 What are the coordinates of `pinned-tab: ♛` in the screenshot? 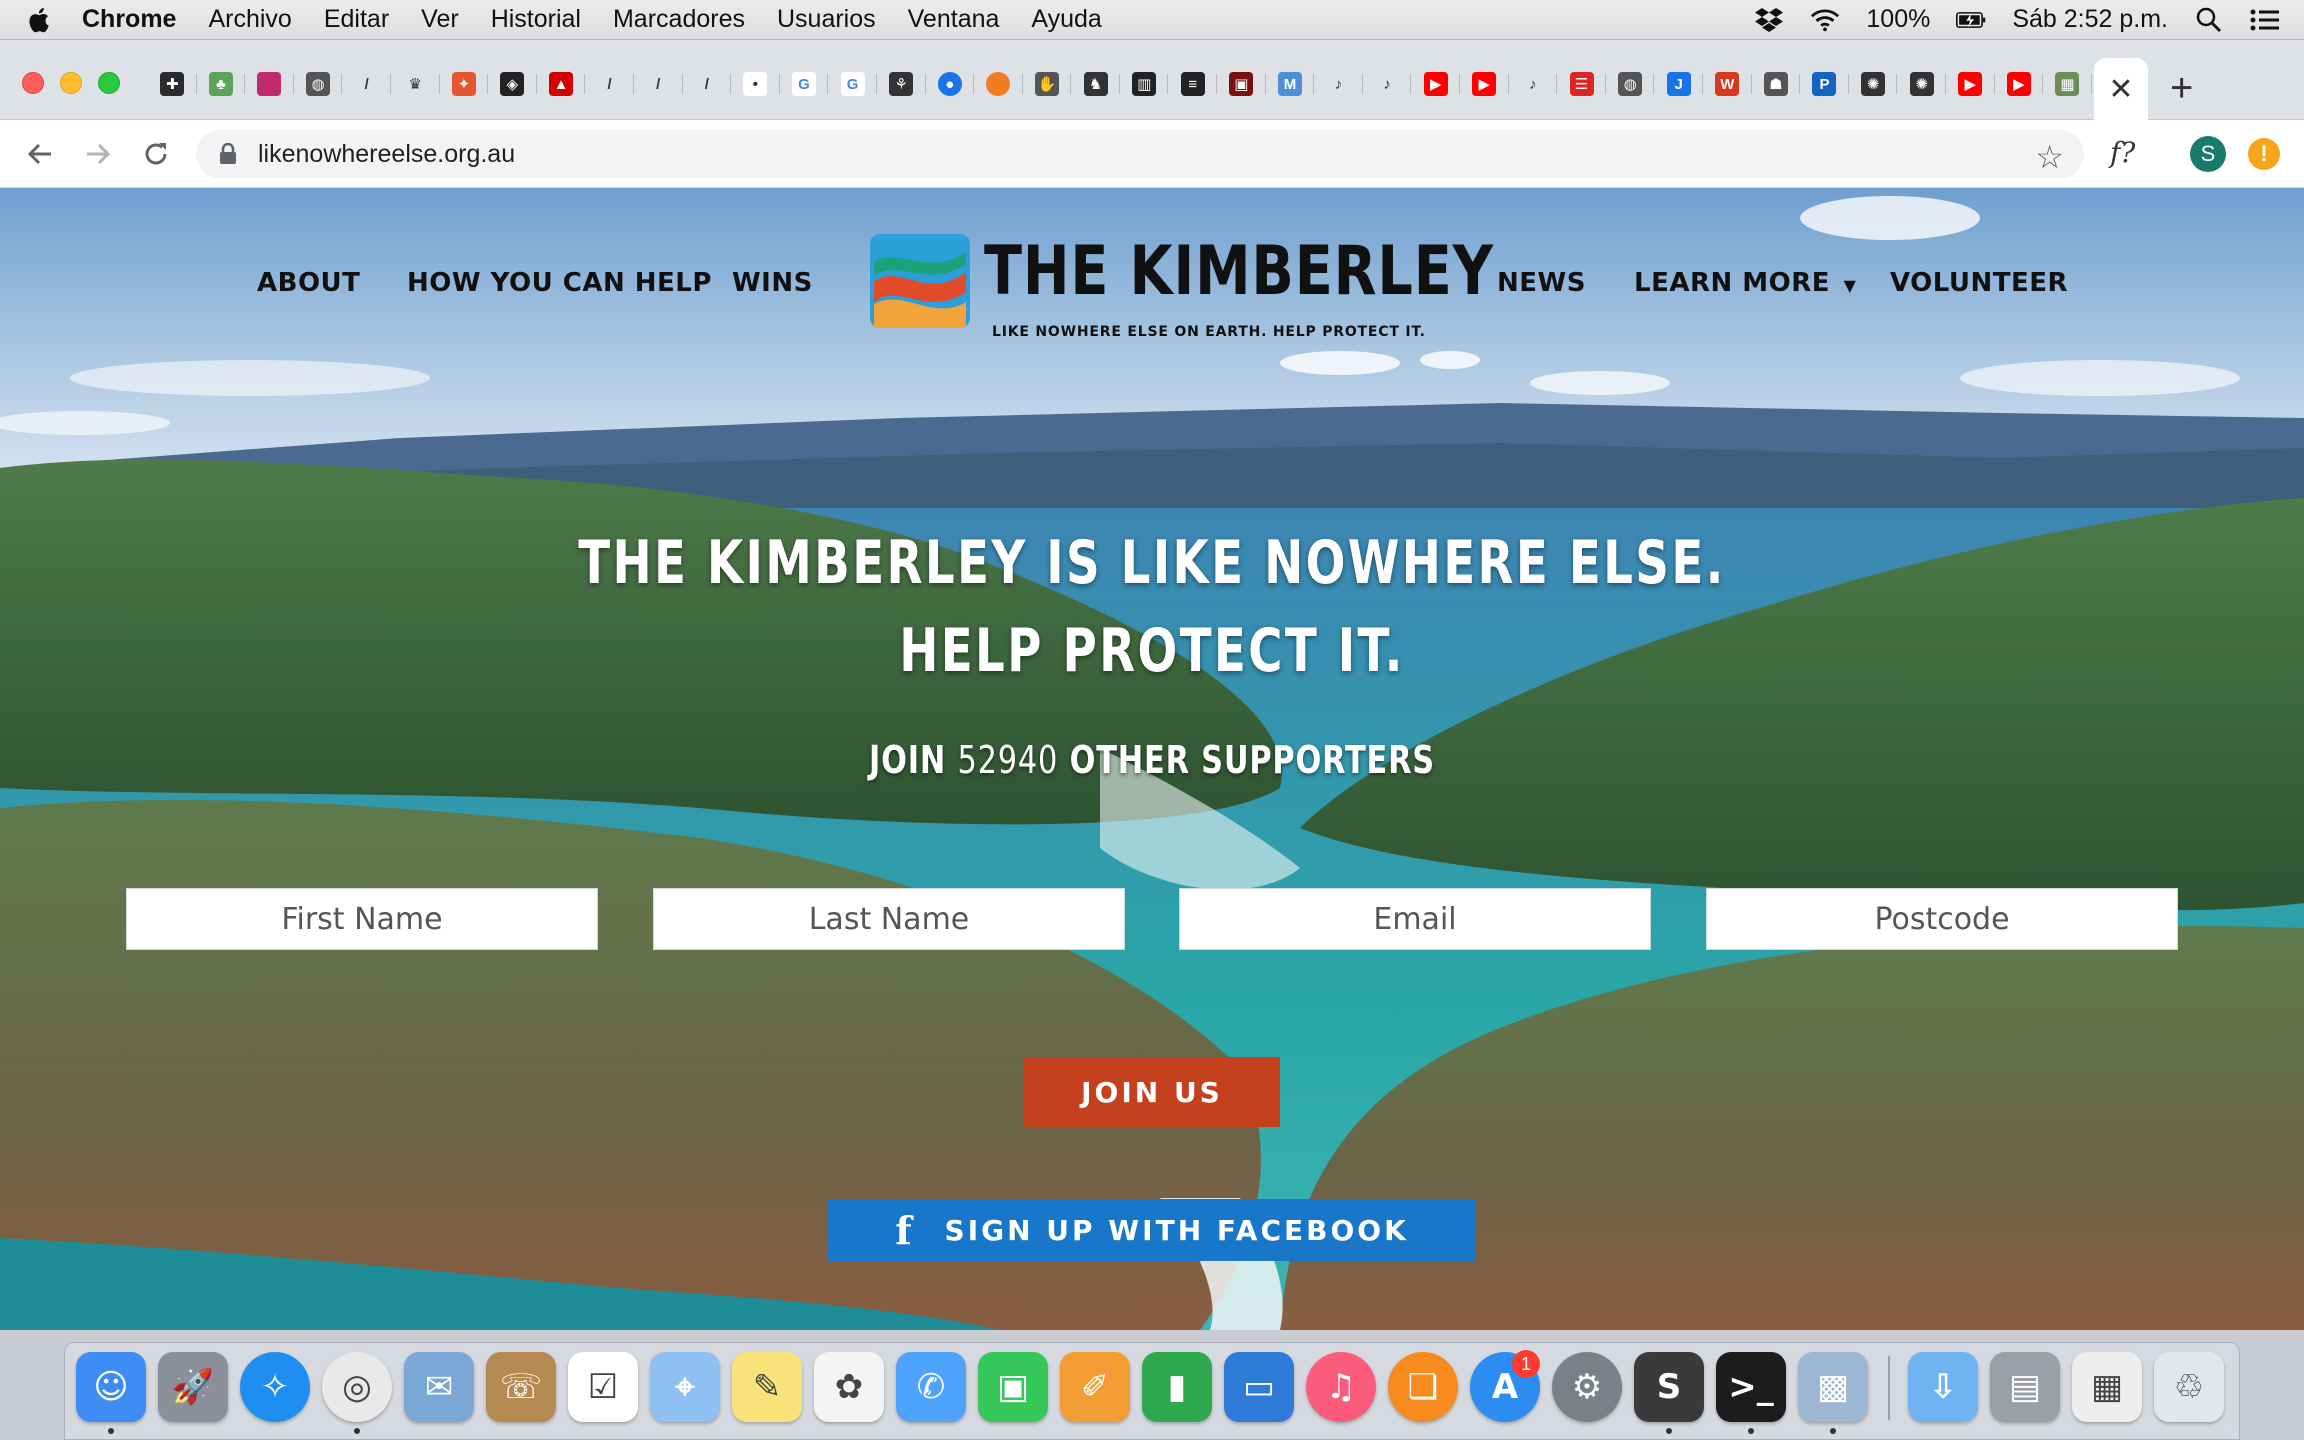 It's located at (415, 84).